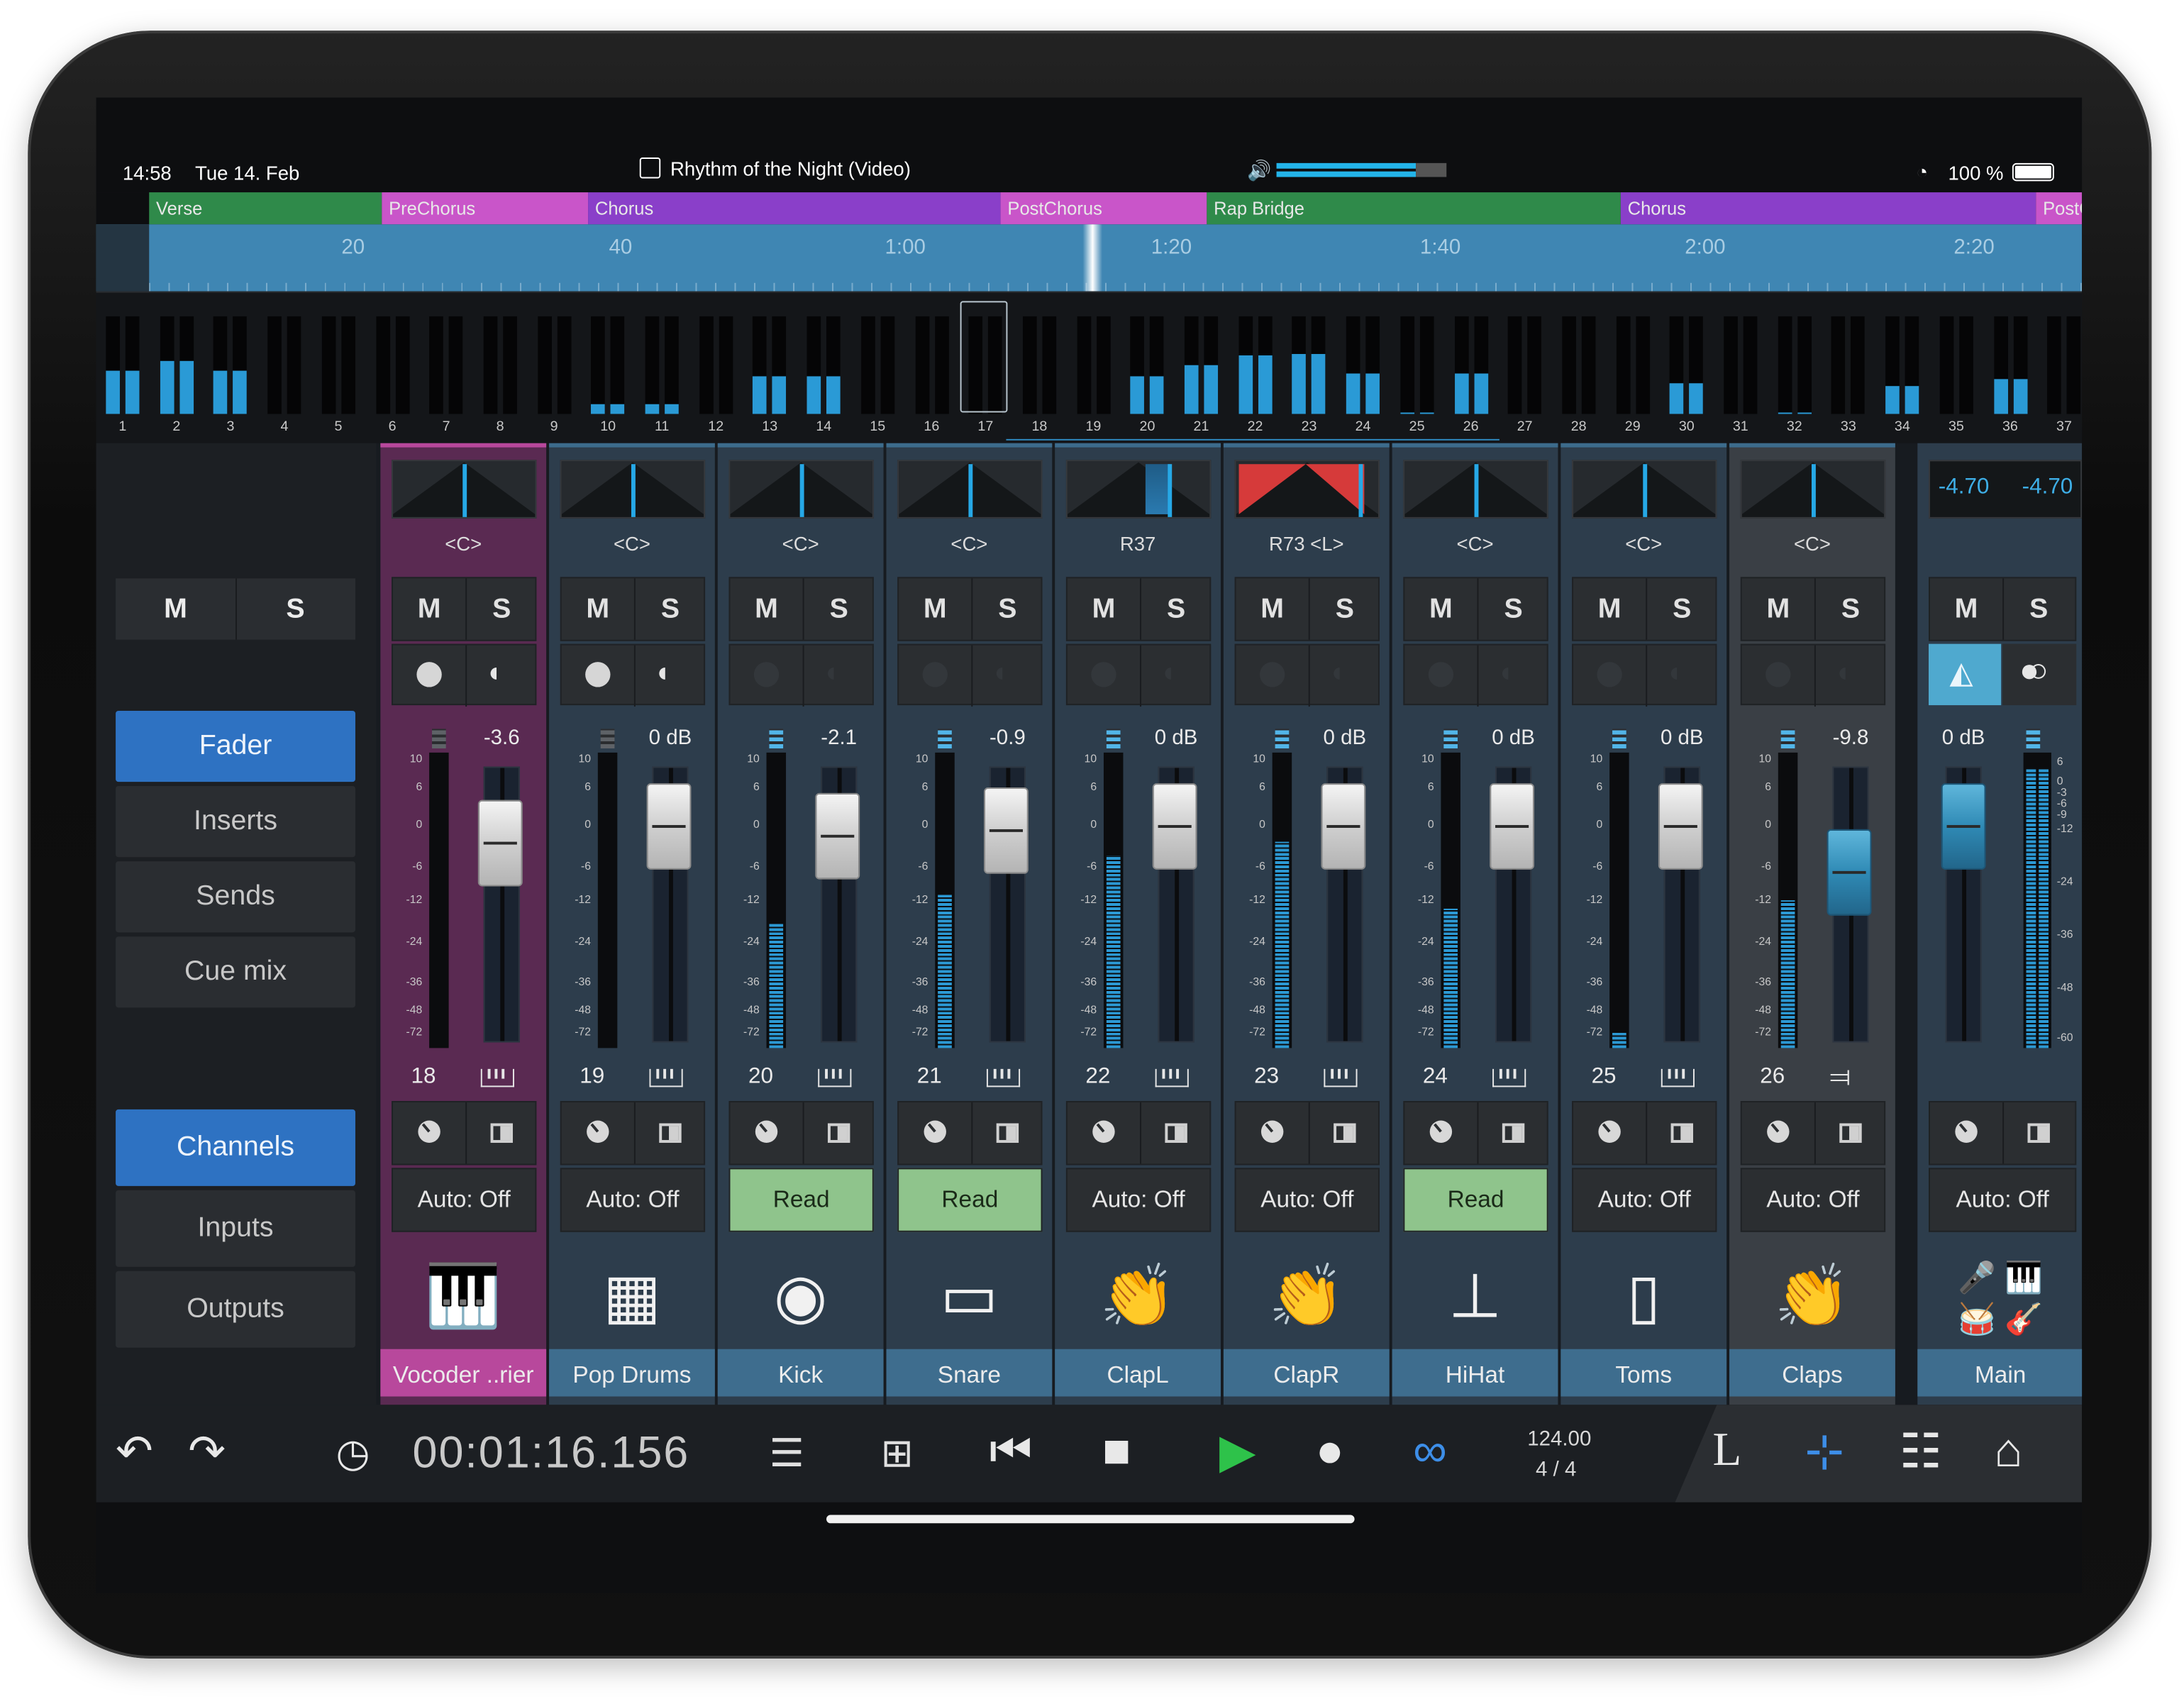 The width and height of the screenshot is (2184, 1699). I want to click on overview-channel: 14, so click(824, 370).